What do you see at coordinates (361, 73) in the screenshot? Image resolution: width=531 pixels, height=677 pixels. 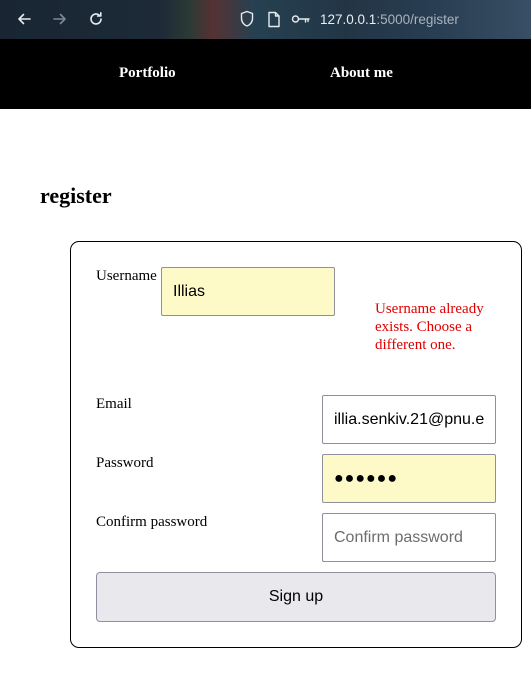 I see `nav-link-about: About me` at bounding box center [361, 73].